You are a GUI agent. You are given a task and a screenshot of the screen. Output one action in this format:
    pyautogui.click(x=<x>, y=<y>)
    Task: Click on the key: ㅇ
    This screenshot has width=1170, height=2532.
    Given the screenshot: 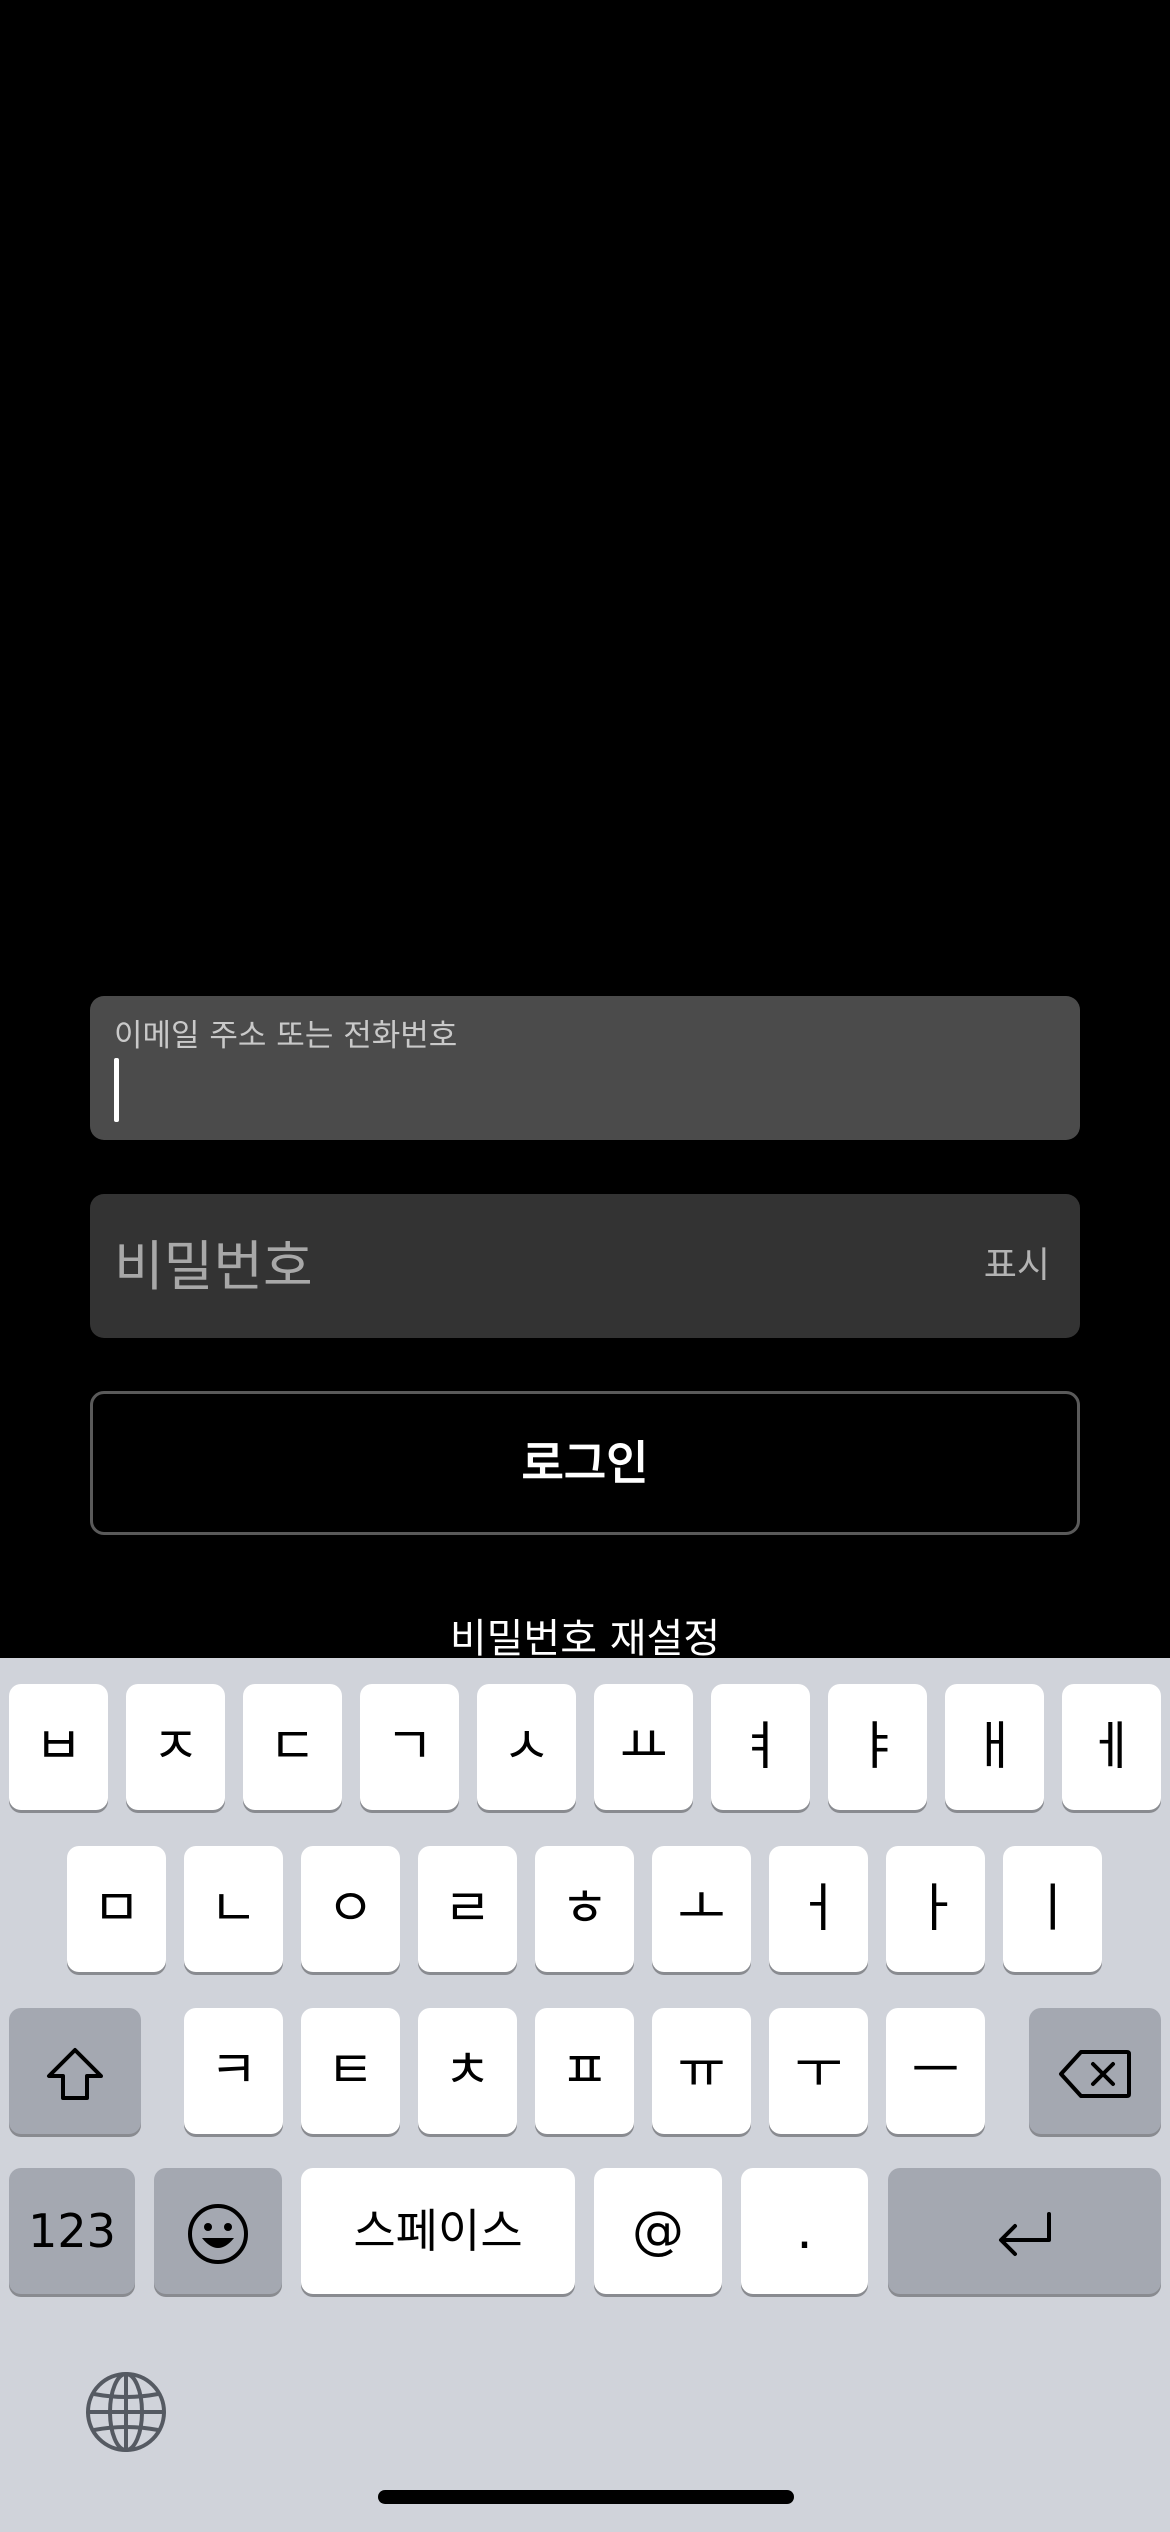 What is the action you would take?
    pyautogui.click(x=350, y=1909)
    